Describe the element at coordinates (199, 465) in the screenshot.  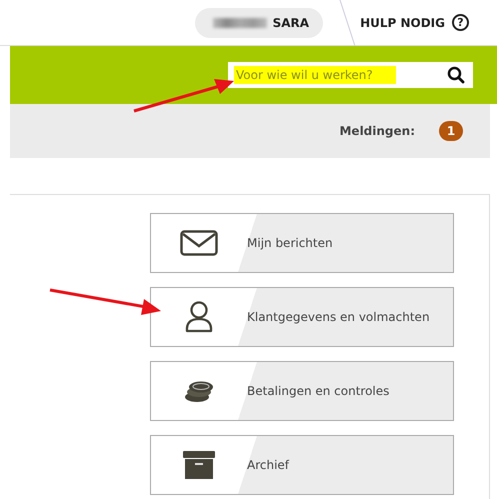
I see `archive-box-icon` at that location.